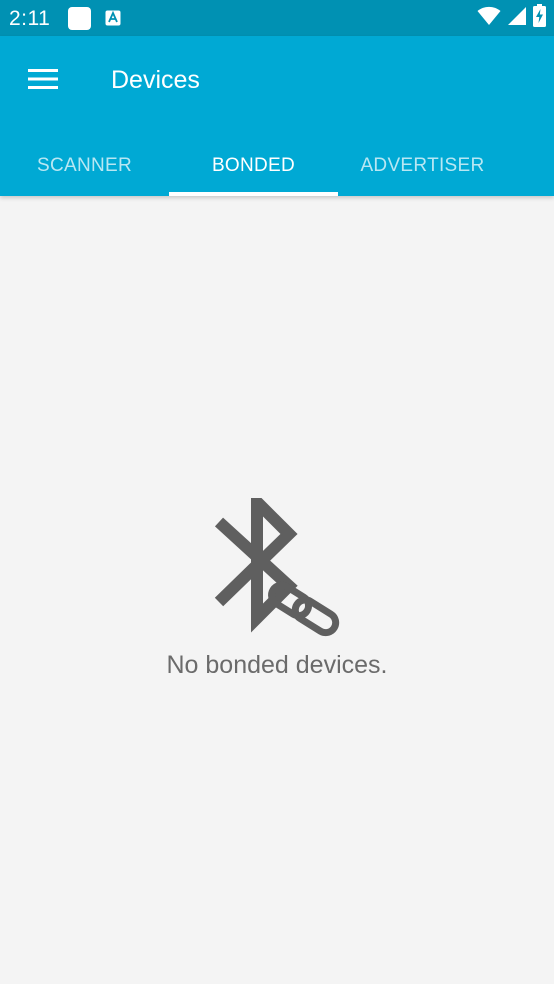 The height and width of the screenshot is (984, 554). What do you see at coordinates (489, 18) in the screenshot?
I see `wifi-icon` at bounding box center [489, 18].